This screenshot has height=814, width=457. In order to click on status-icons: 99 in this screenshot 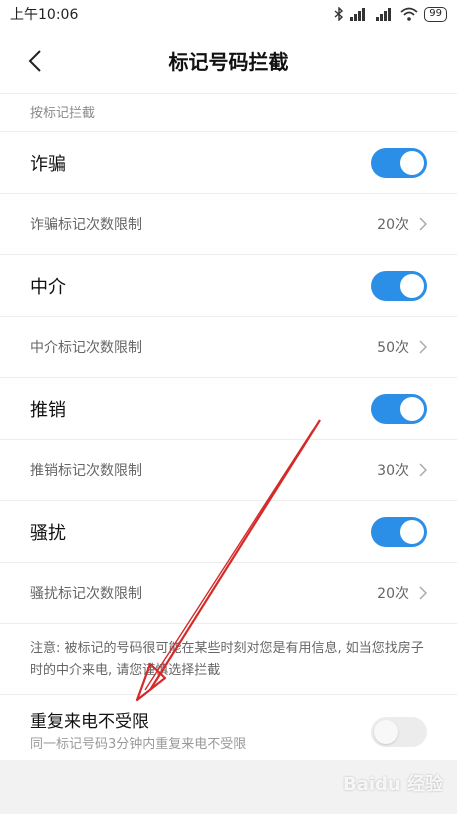, I will do `click(390, 14)`.